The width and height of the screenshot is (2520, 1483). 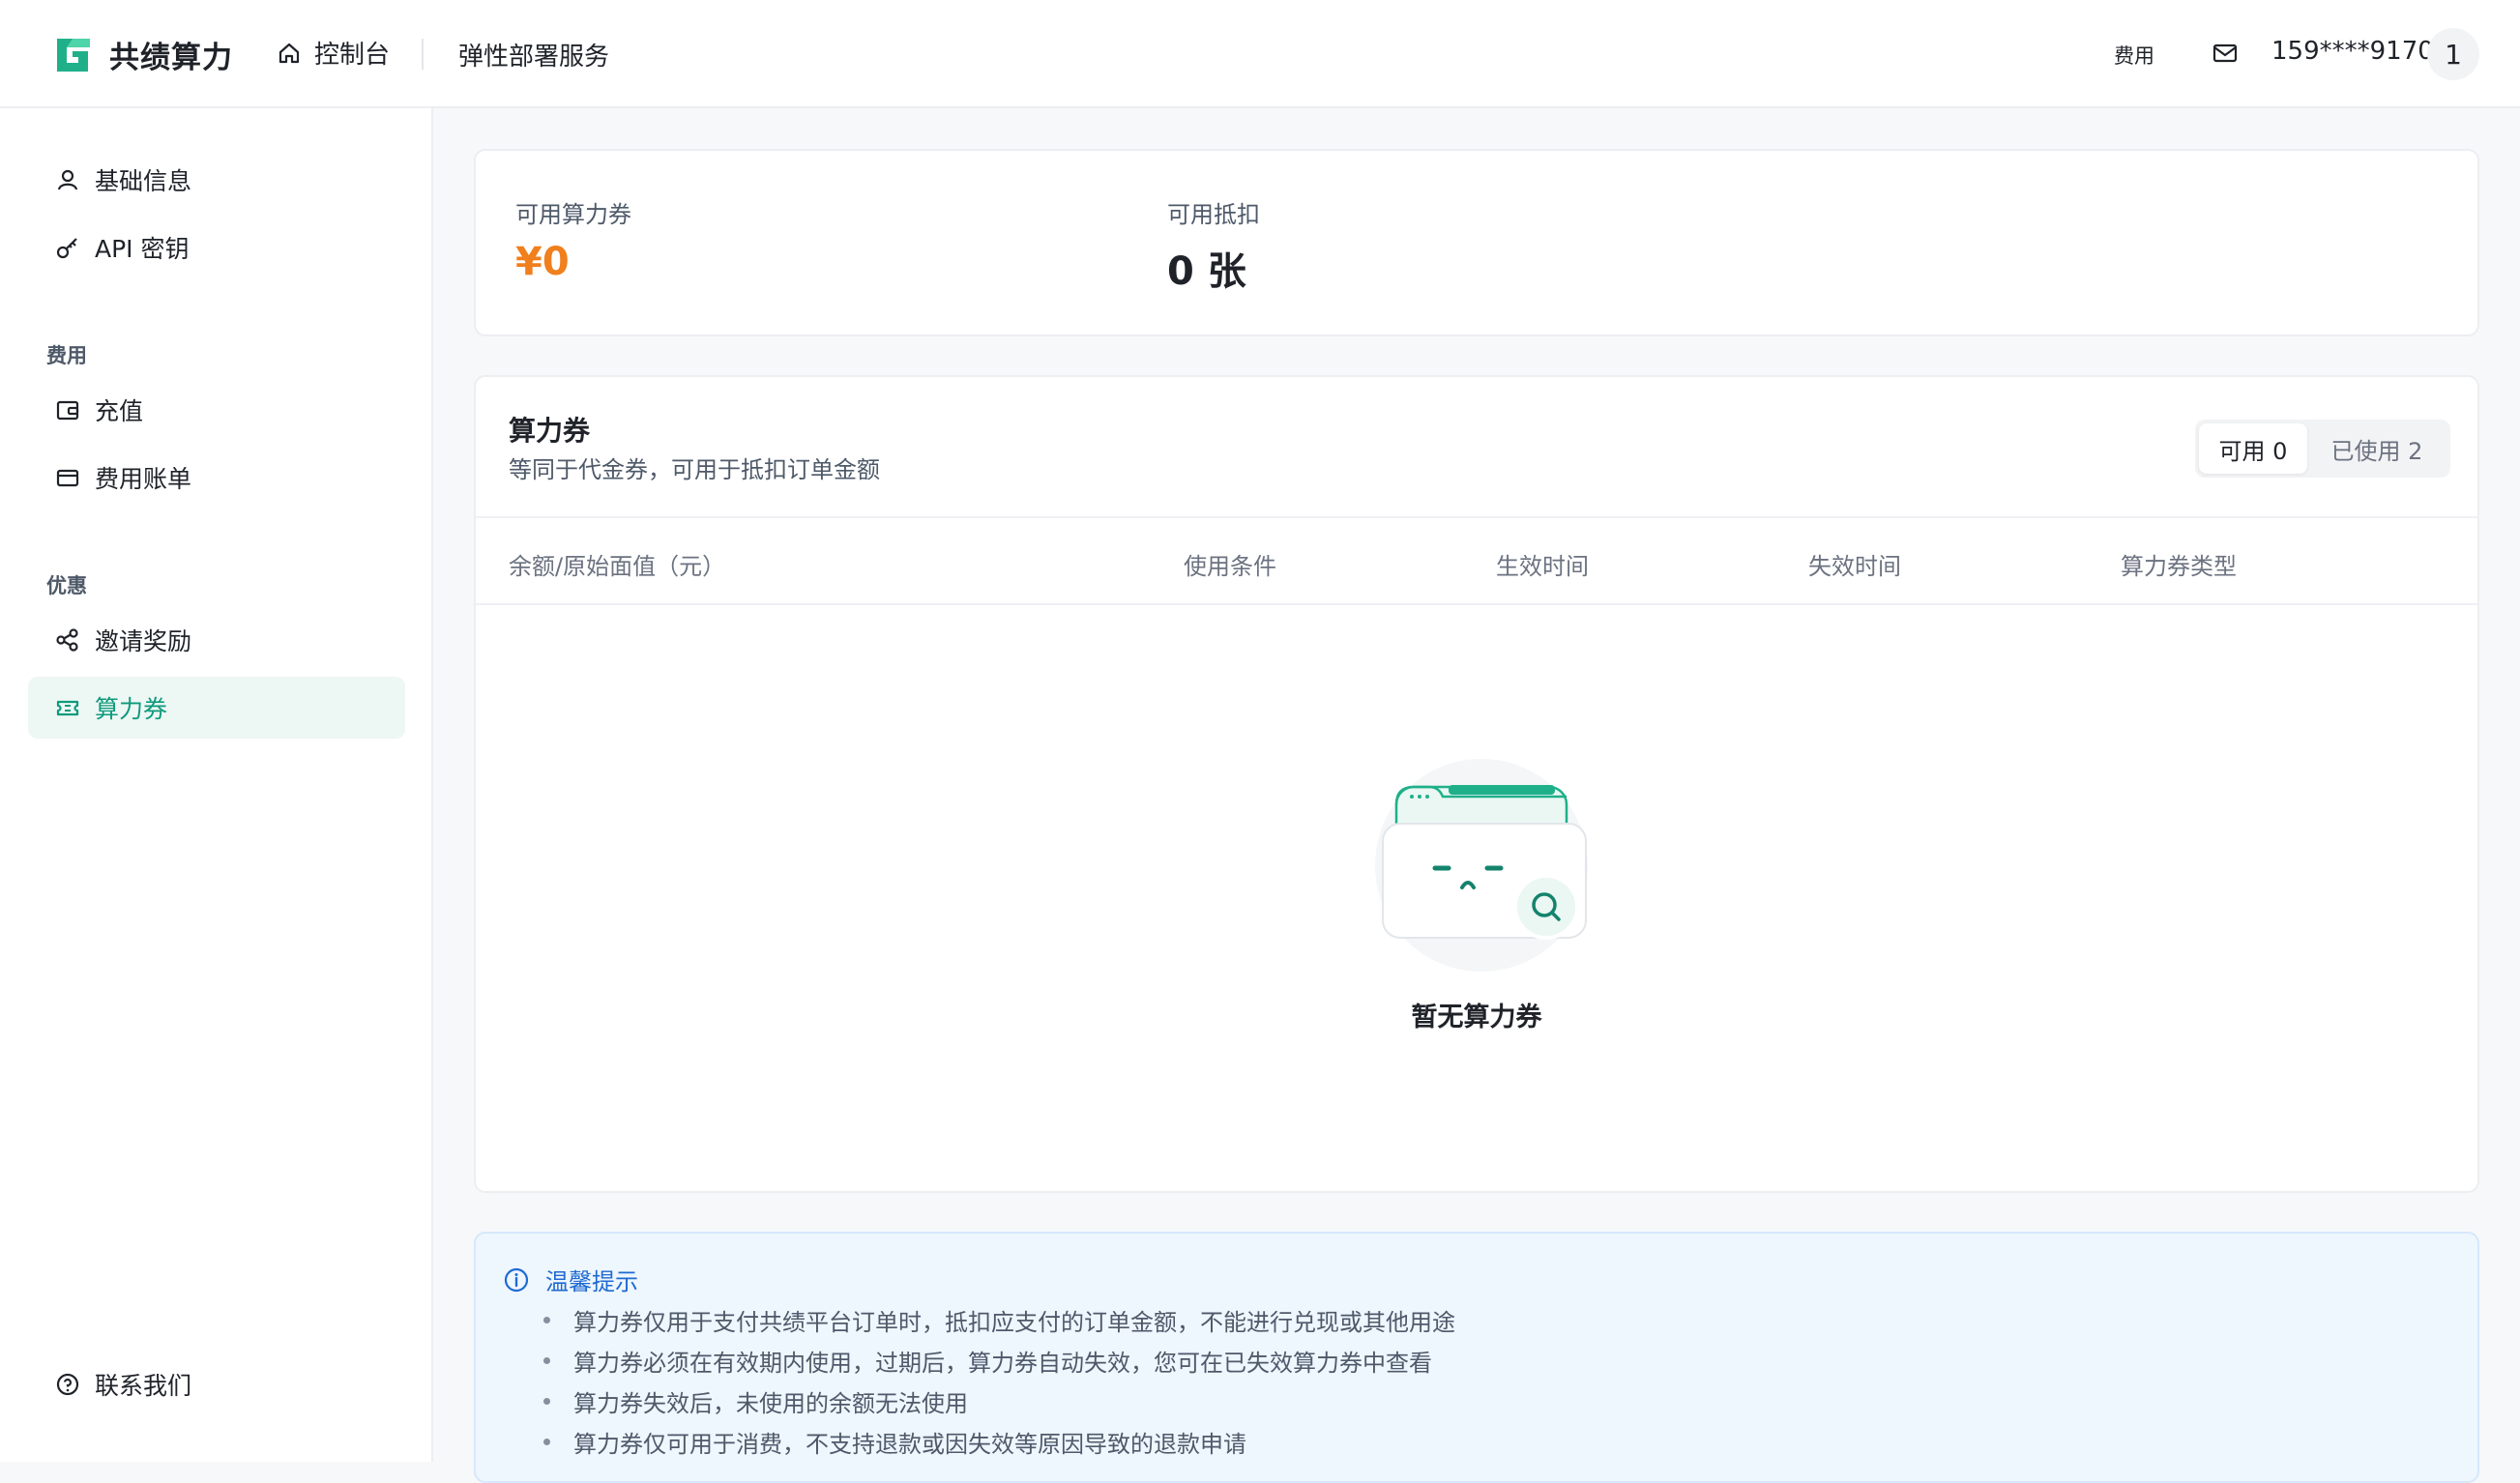 I want to click on sidebar-group-promo: 优惠, so click(x=66, y=585).